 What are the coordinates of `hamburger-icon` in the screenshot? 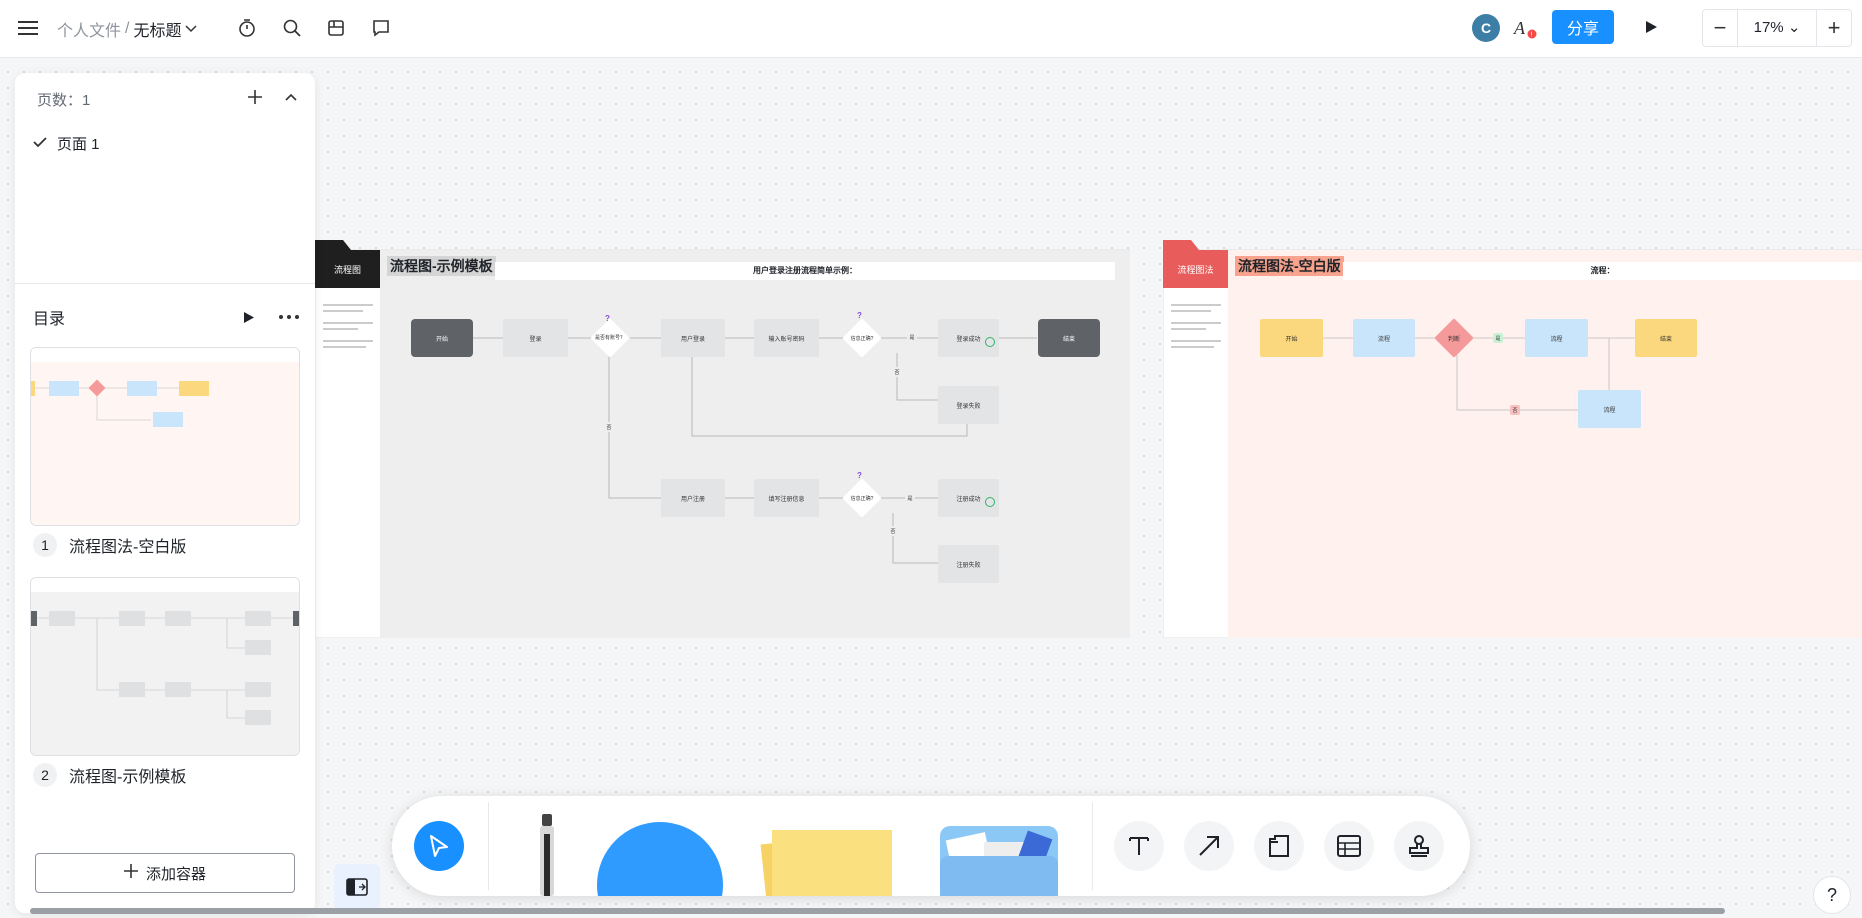 It's located at (28, 28).